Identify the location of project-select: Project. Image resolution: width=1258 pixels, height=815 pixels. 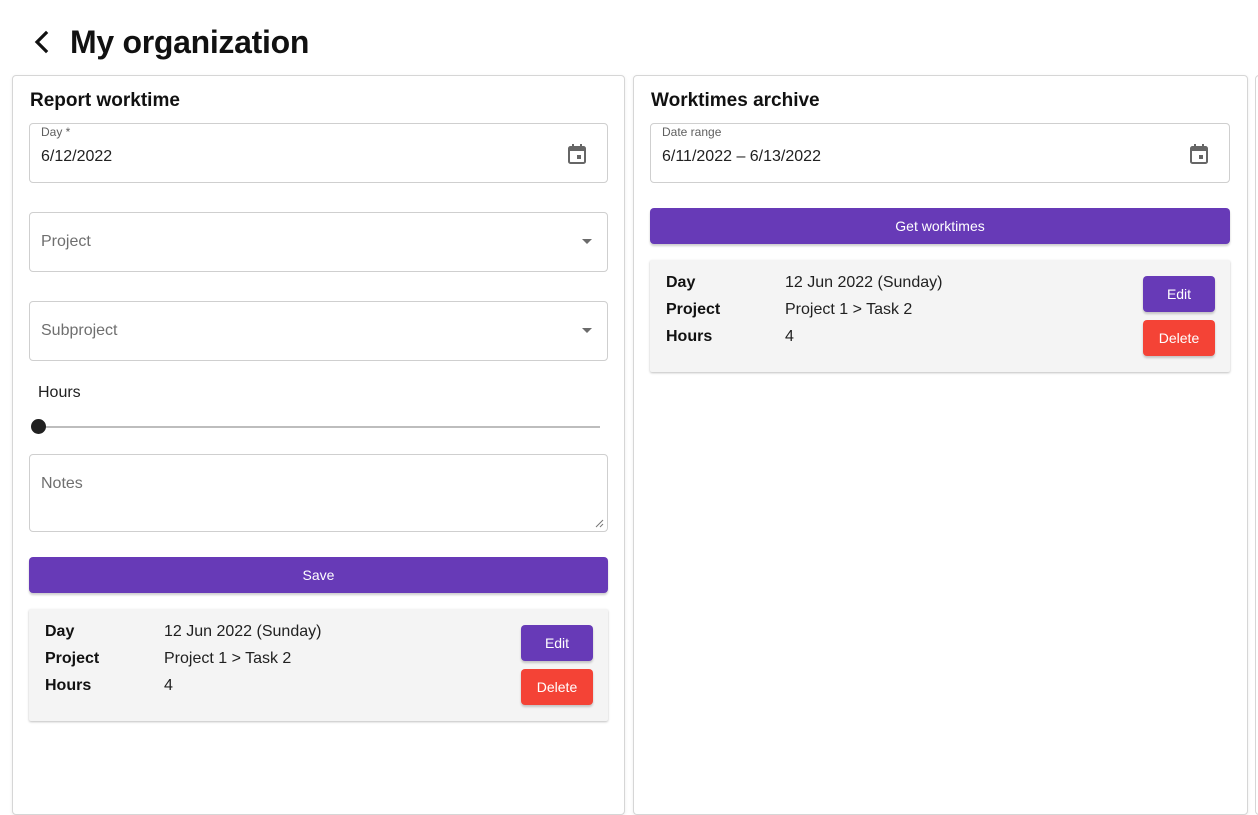
(318, 242).